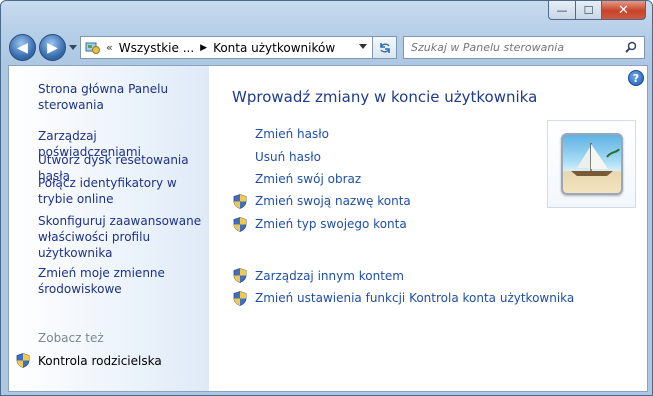  What do you see at coordinates (516, 47) in the screenshot?
I see `search-input` at bounding box center [516, 47].